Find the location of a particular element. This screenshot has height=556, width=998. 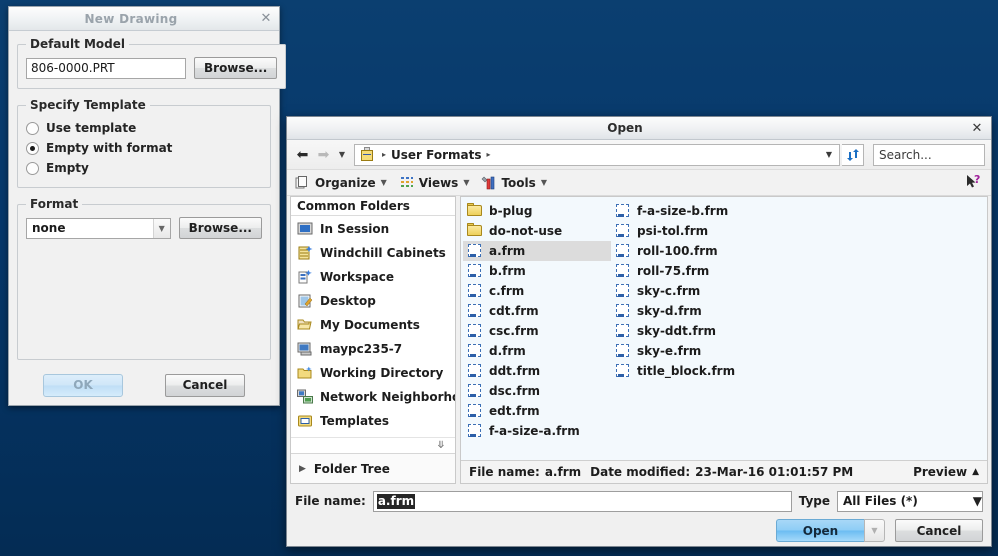

desktop-icon is located at coordinates (305, 301).